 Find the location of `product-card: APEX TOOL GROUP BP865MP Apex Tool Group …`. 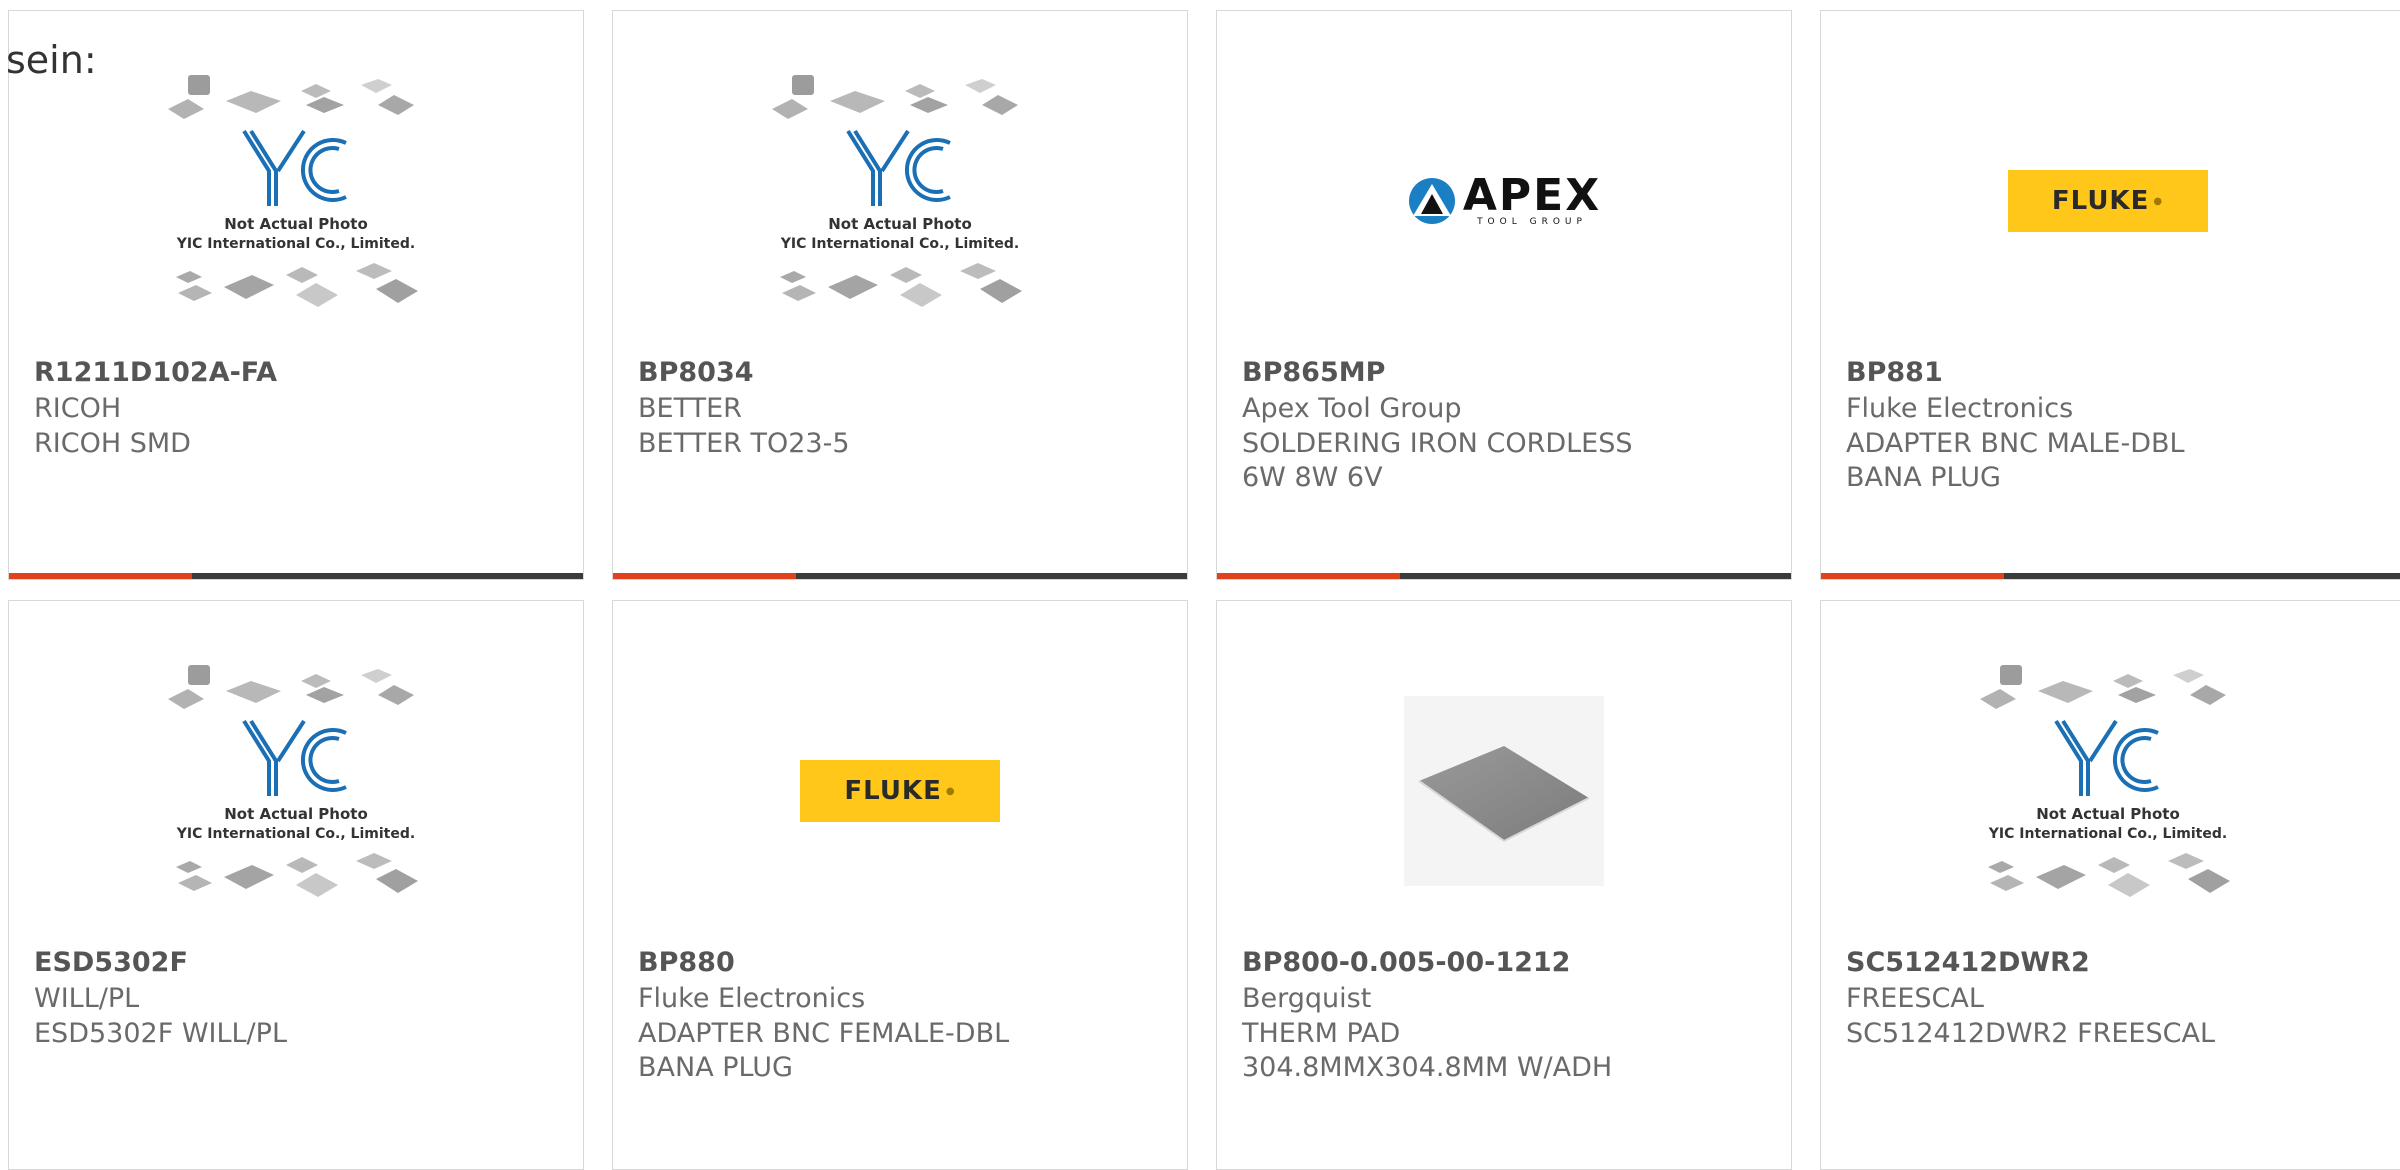

product-card: APEX TOOL GROUP BP865MP Apex Tool Group … is located at coordinates (1504, 295).